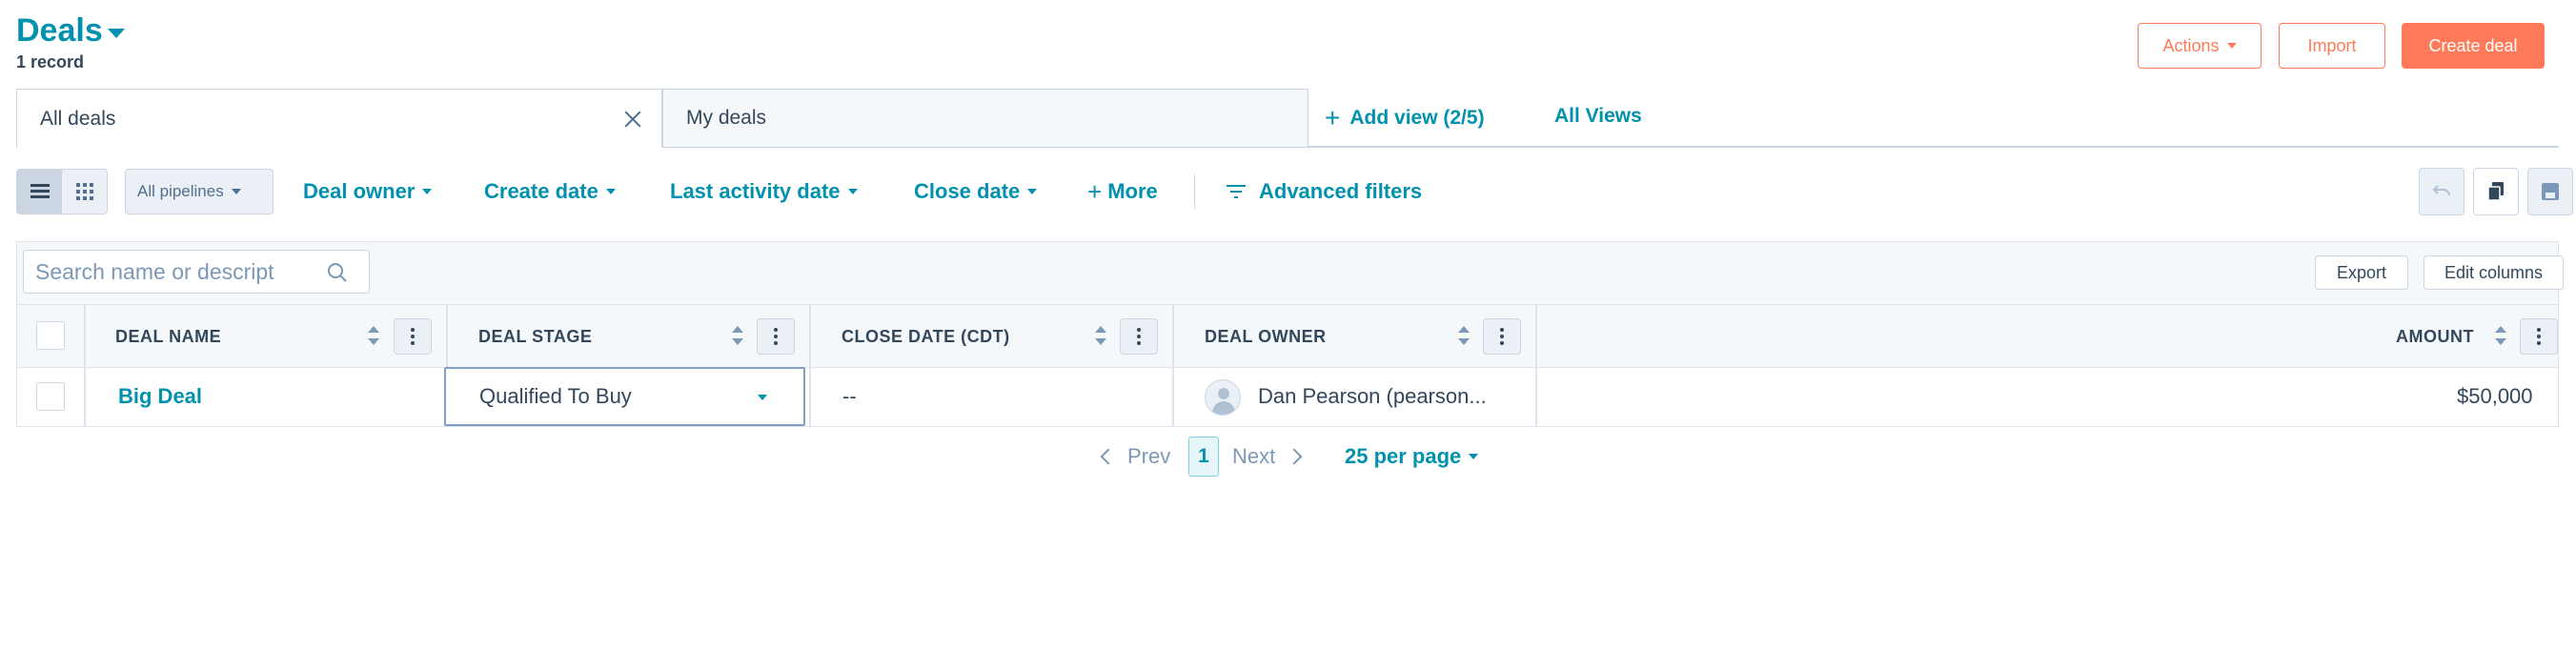 The width and height of the screenshot is (2576, 672). I want to click on copy-icon, so click(2495, 191).